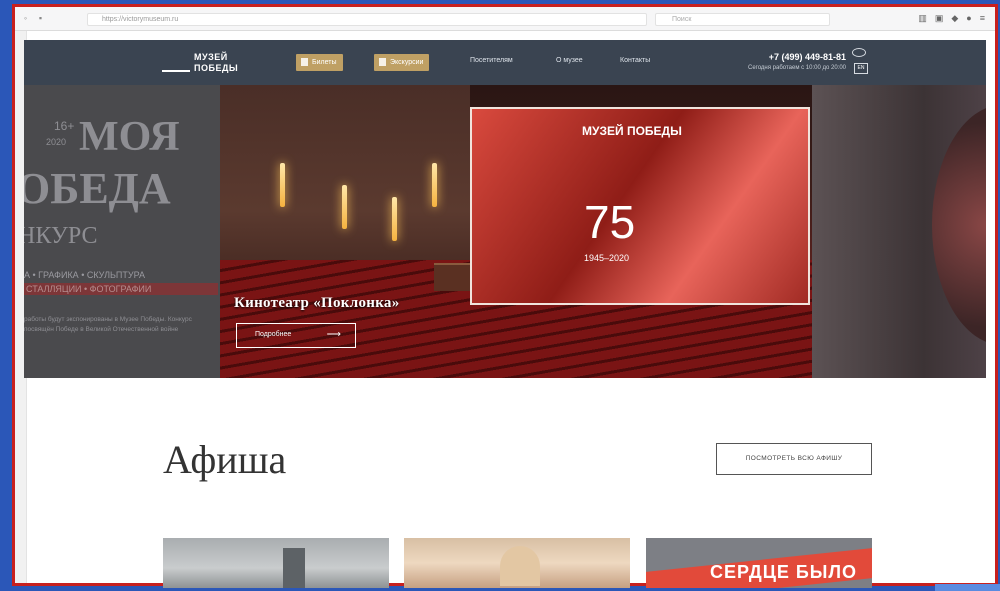  What do you see at coordinates (140, 19) in the screenshot?
I see `url-text: https://victorymuseum.ru` at bounding box center [140, 19].